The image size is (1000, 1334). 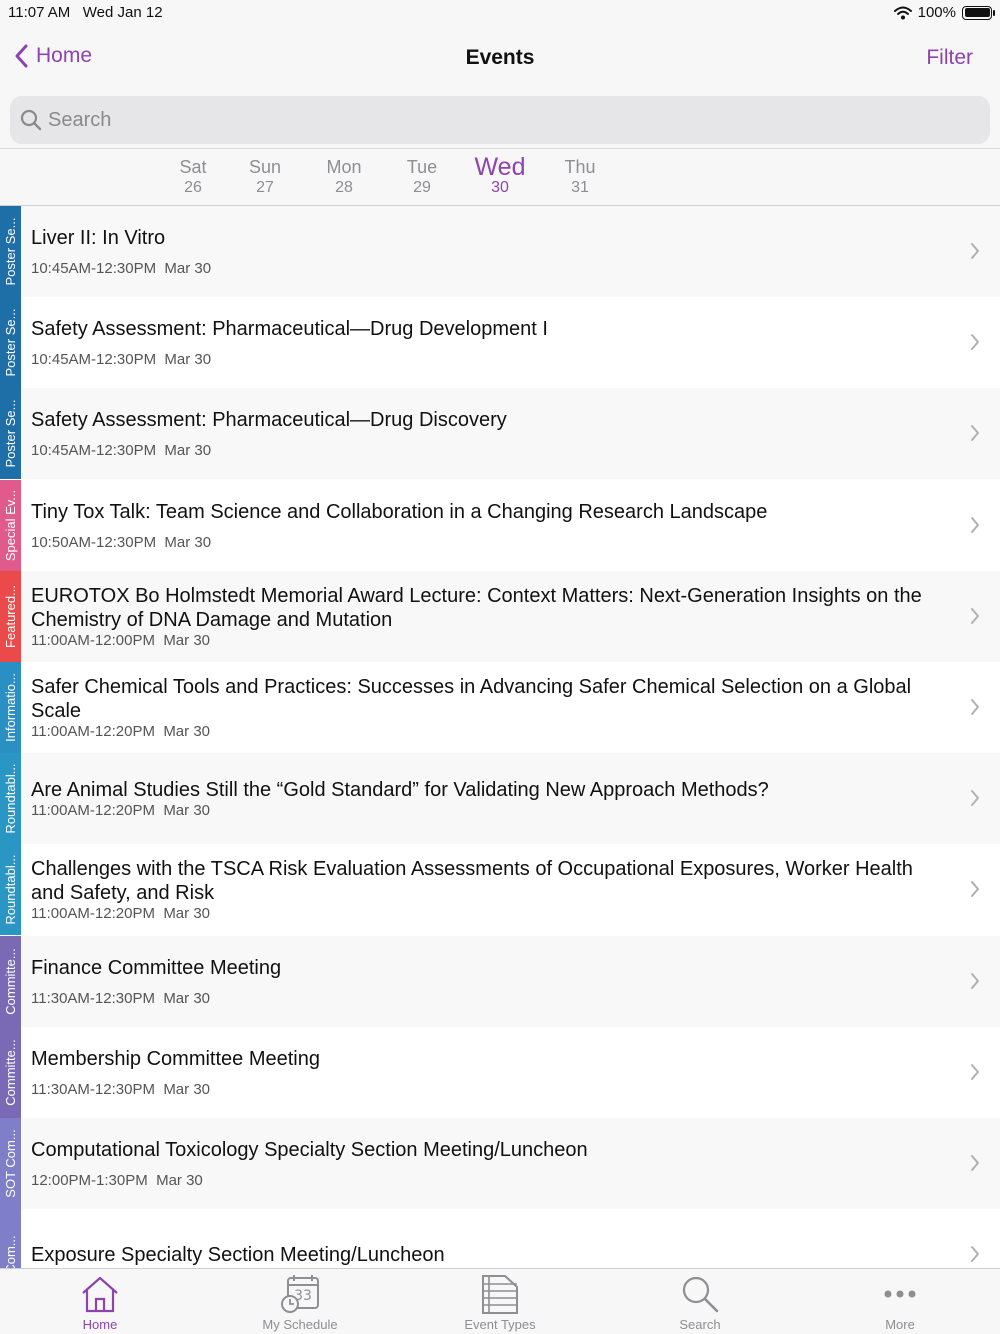 I want to click on day-thu: Thu 31, so click(x=580, y=176).